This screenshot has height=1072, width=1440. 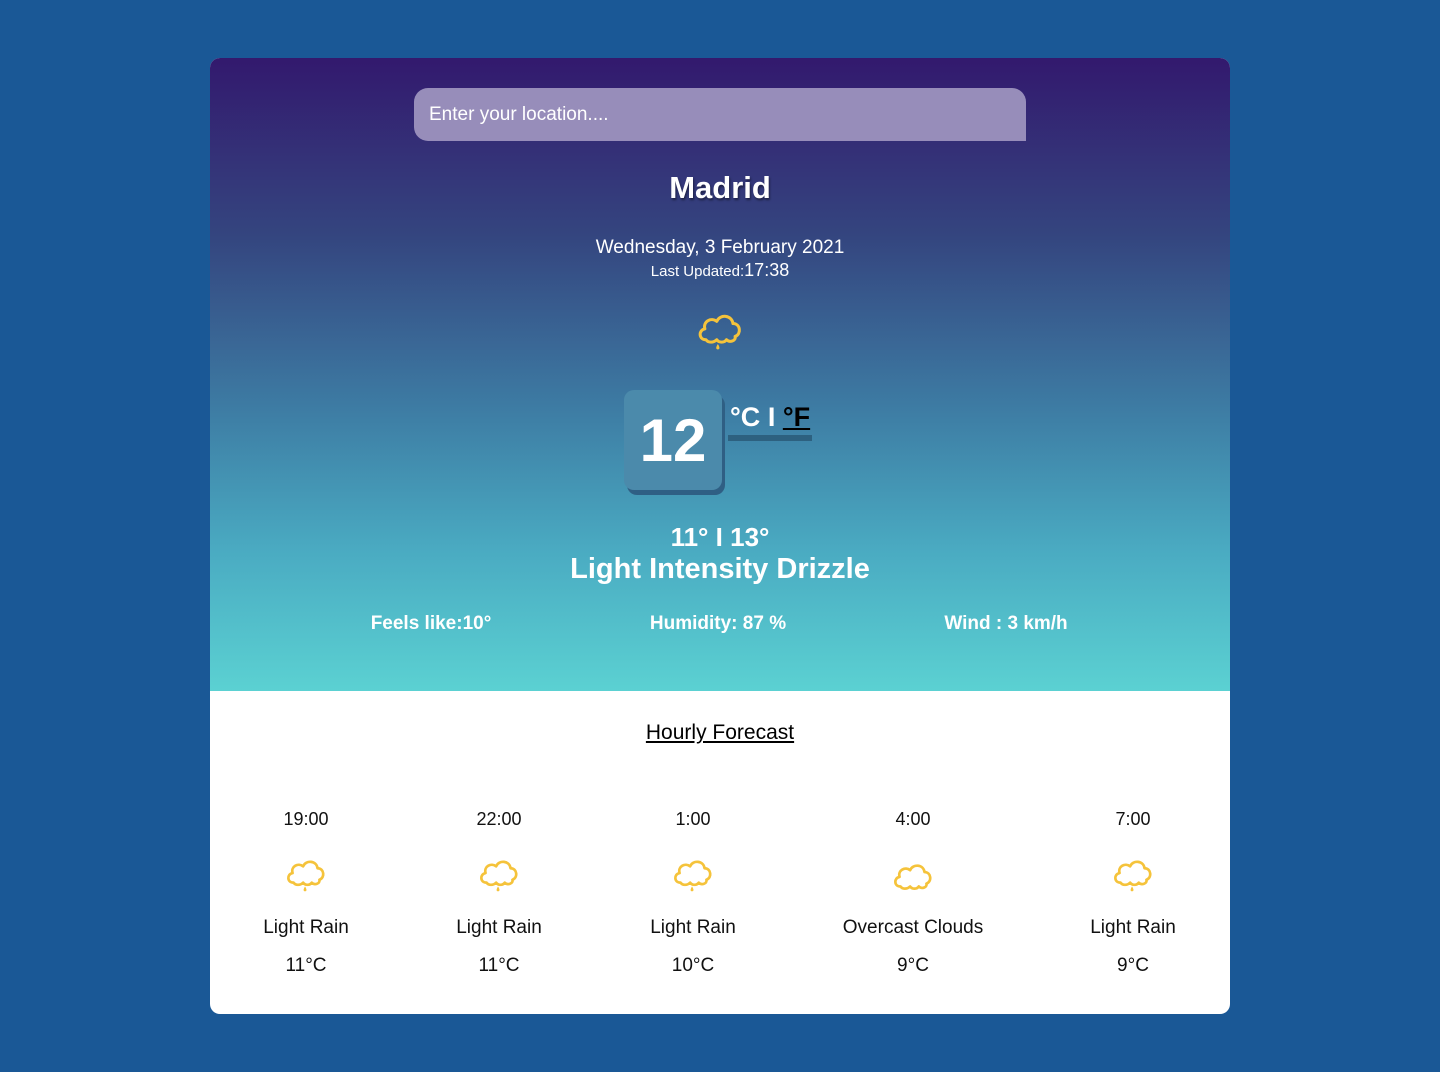 What do you see at coordinates (1133, 819) in the screenshot?
I see `hourly-time: 7:00` at bounding box center [1133, 819].